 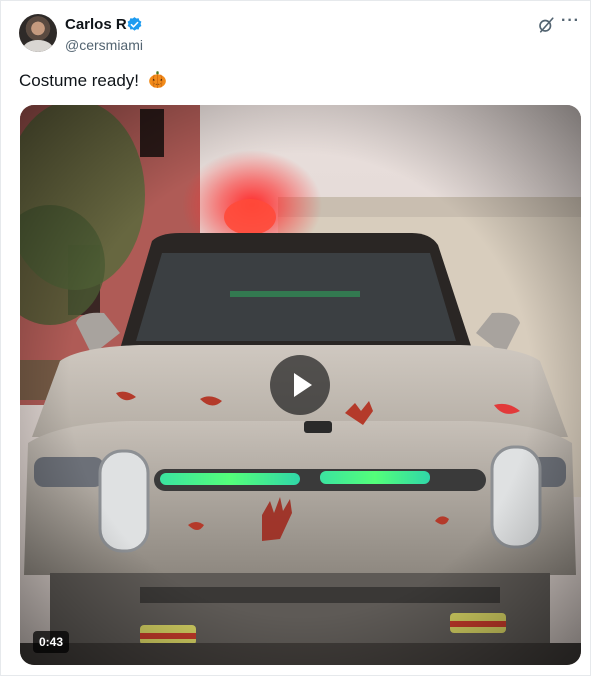 What do you see at coordinates (96, 24) in the screenshot?
I see `author-name: Carlos R` at bounding box center [96, 24].